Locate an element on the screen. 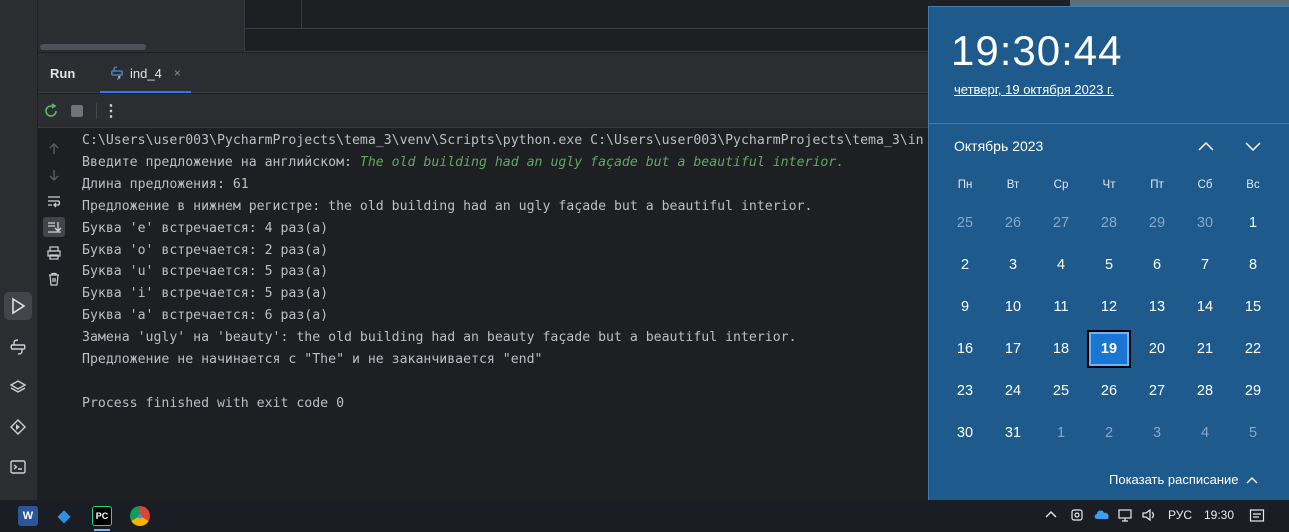  weekday-label: Чт is located at coordinates (1109, 185).